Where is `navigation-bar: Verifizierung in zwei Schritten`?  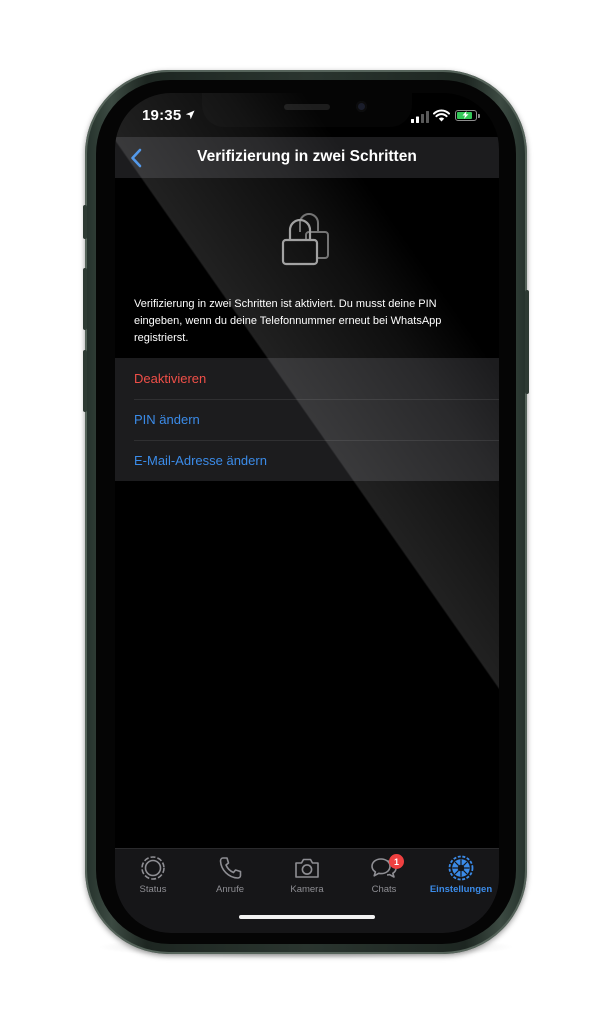 navigation-bar: Verifizierung in zwei Schritten is located at coordinates (307, 157).